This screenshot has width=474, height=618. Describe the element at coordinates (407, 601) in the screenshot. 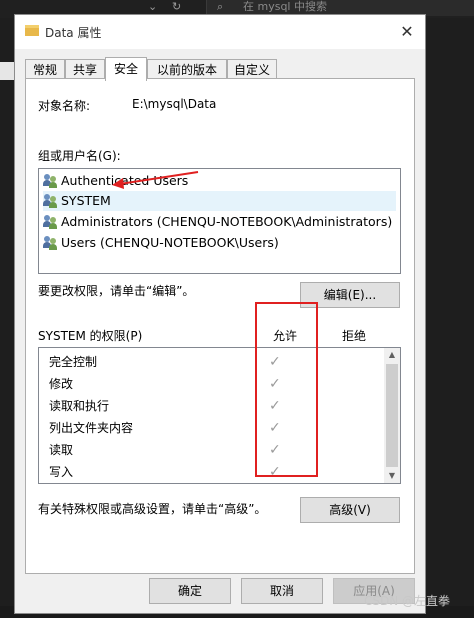

I see `watermark: CSDN @左直拳` at that location.